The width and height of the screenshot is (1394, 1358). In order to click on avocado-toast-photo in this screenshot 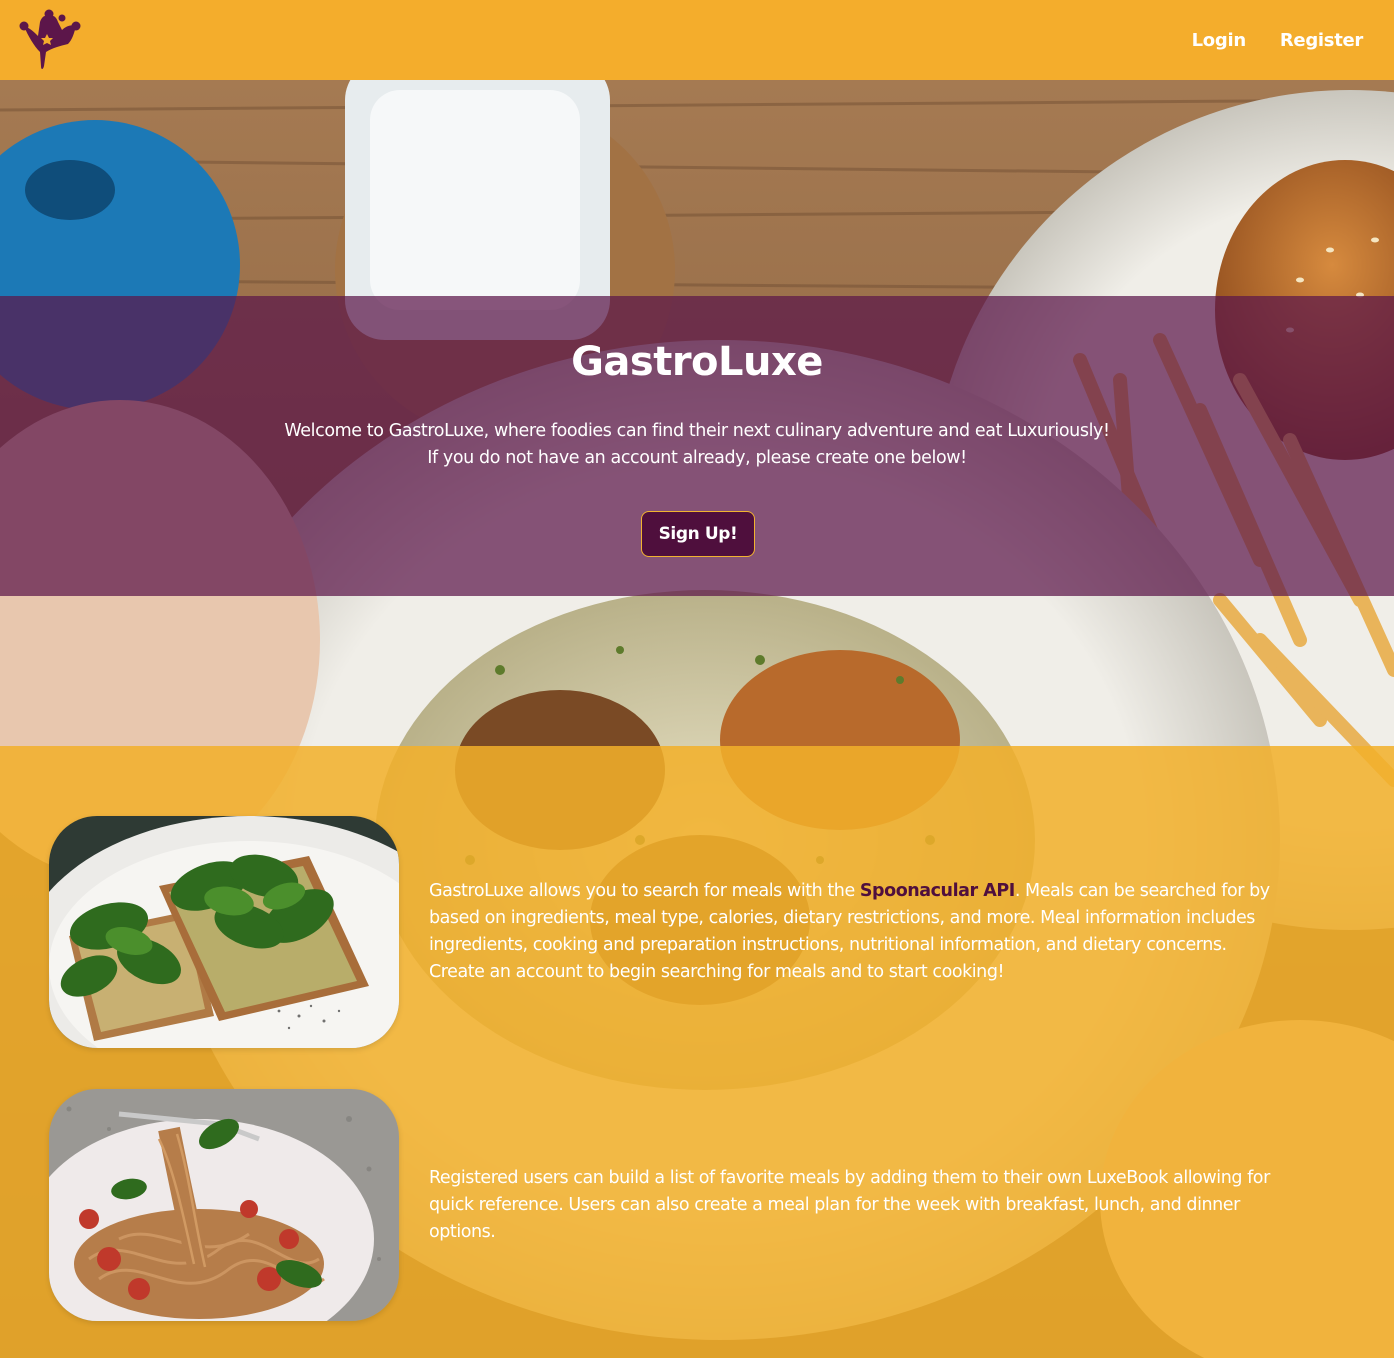, I will do `click(224, 932)`.